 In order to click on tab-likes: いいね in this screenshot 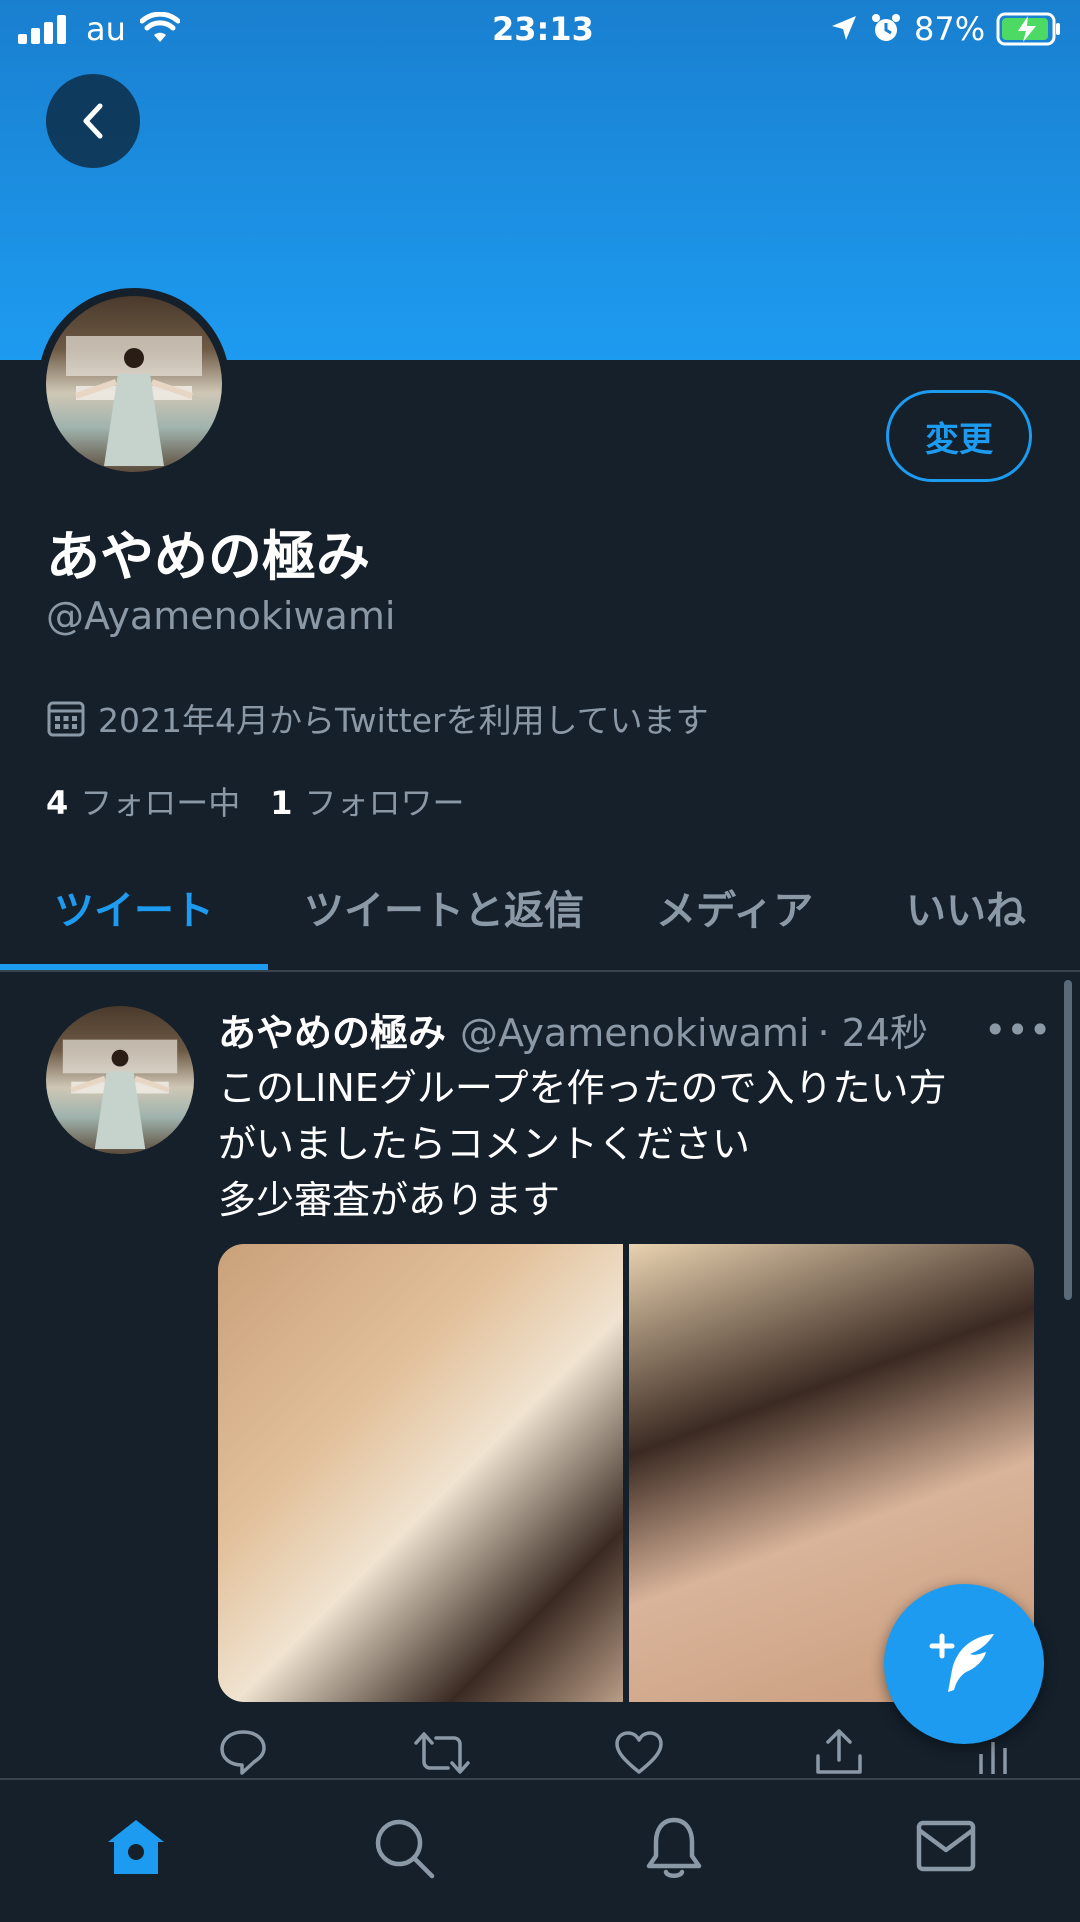, I will do `click(966, 907)`.